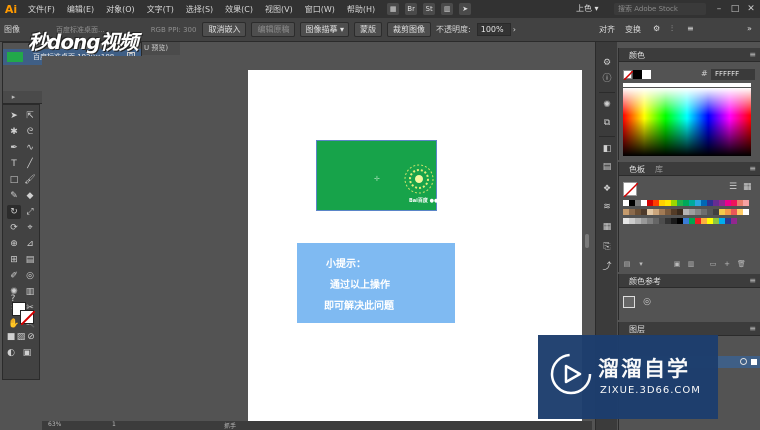 Image resolution: width=760 pixels, height=430 pixels. I want to click on close-icon: ✕, so click(751, 9).